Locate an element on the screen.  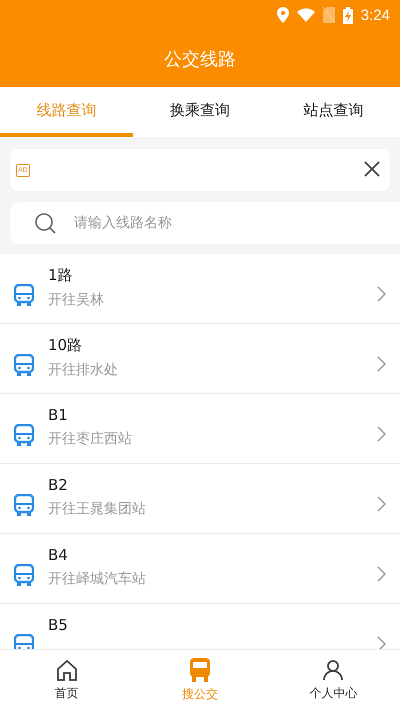
battery-icon is located at coordinates (347, 15).